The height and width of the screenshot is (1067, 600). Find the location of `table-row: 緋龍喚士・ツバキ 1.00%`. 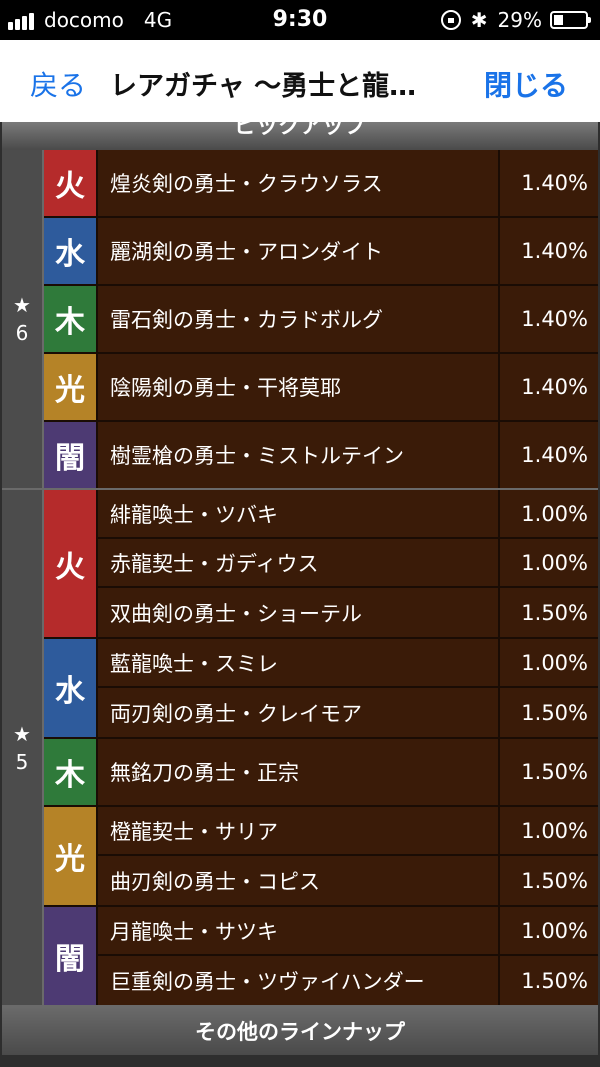

table-row: 緋龍喚士・ツバキ 1.00% is located at coordinates (348, 514).